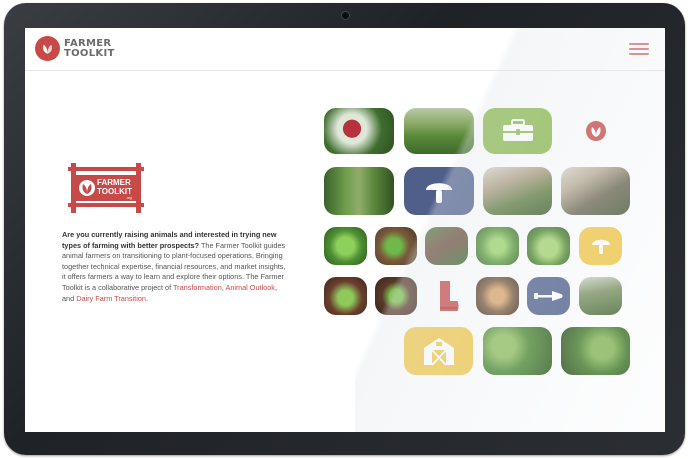 Image resolution: width=689 pixels, height=459 pixels. Describe the element at coordinates (345, 15) in the screenshot. I see `webcam` at that location.